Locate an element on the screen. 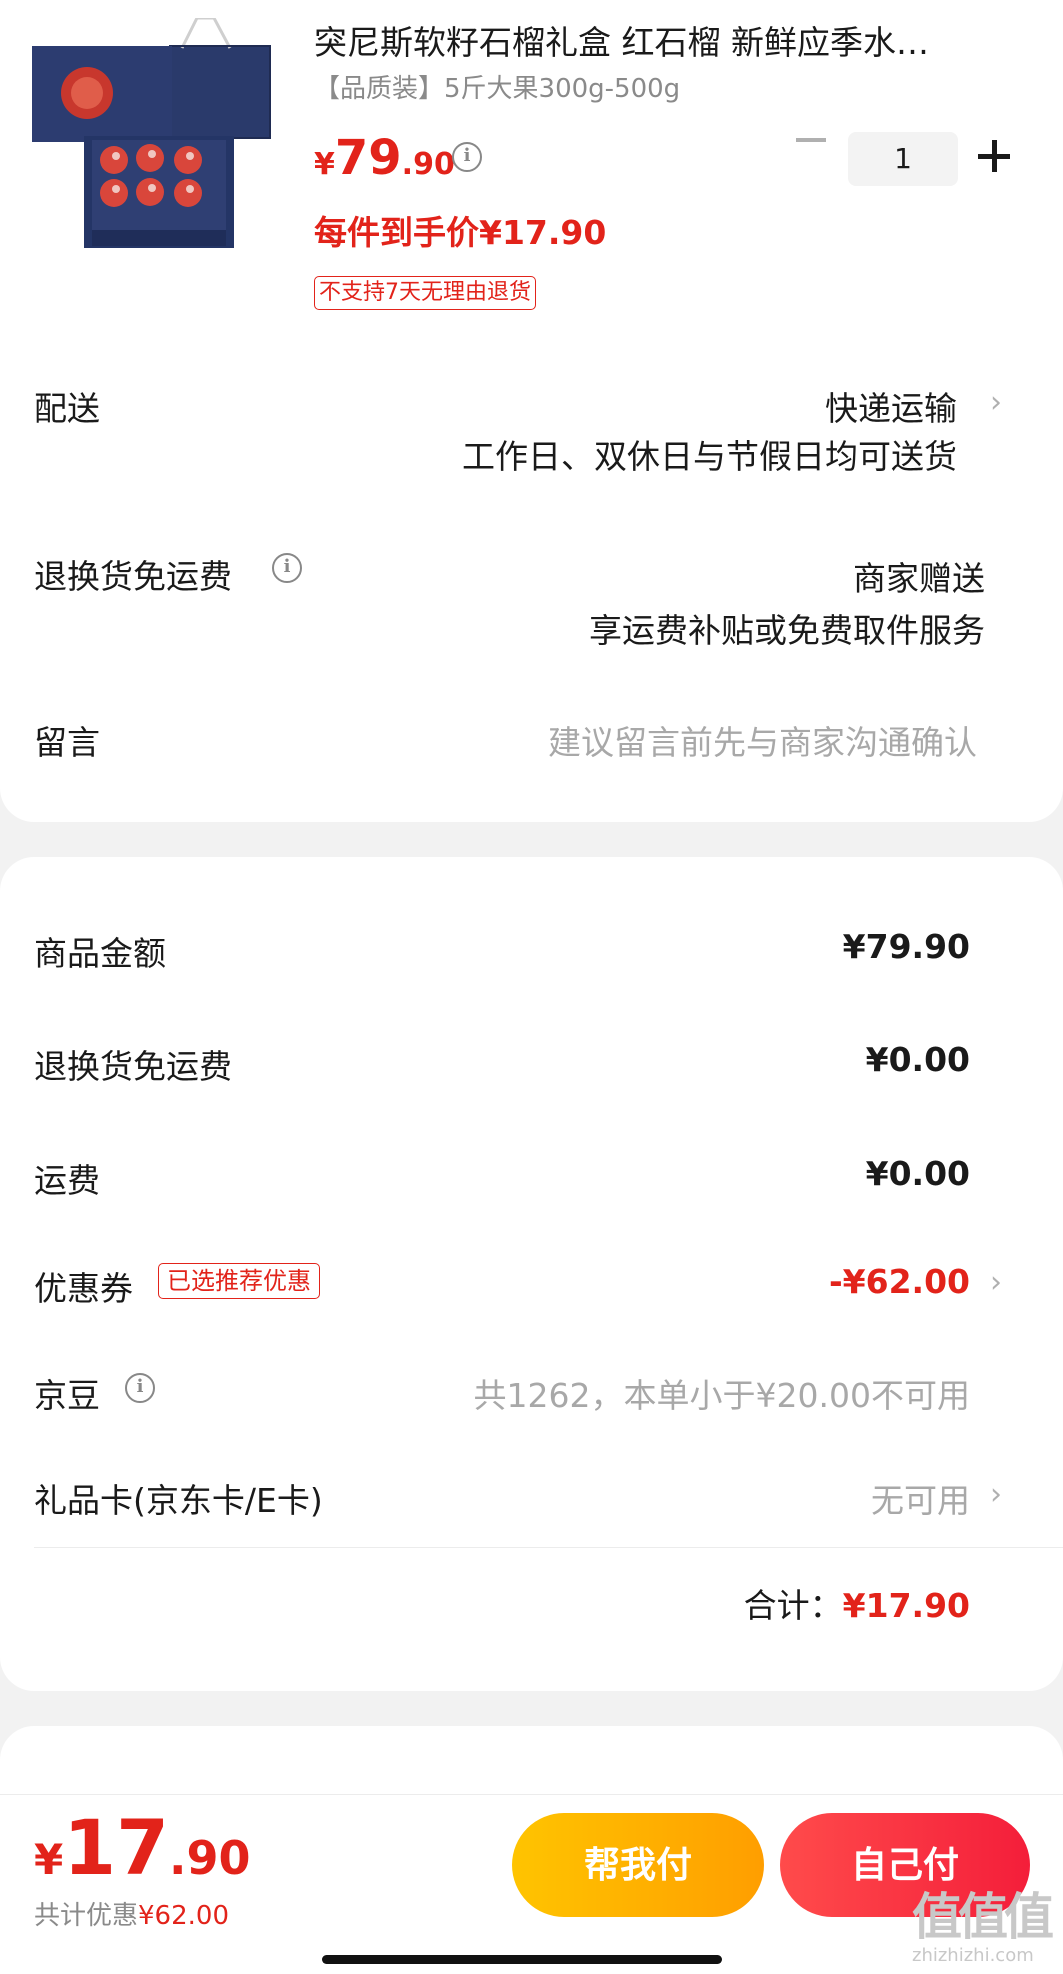  giftcard-value: 无可用 is located at coordinates (920, 1500).